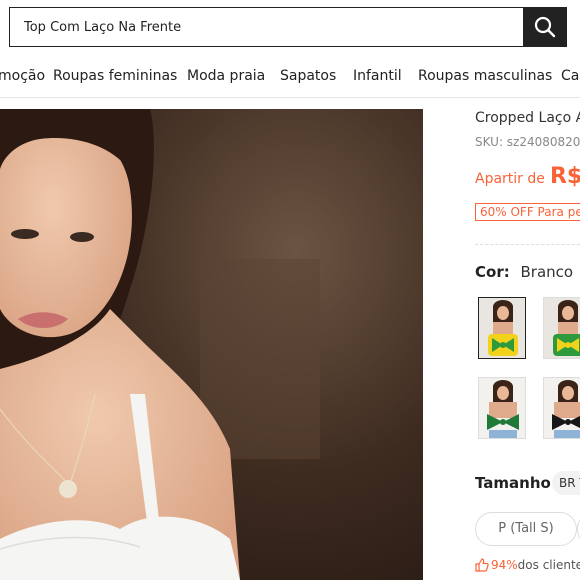 The width and height of the screenshot is (580, 580). Describe the element at coordinates (527, 212) in the screenshot. I see `discount-badge: 60% OFF Para ped` at that location.